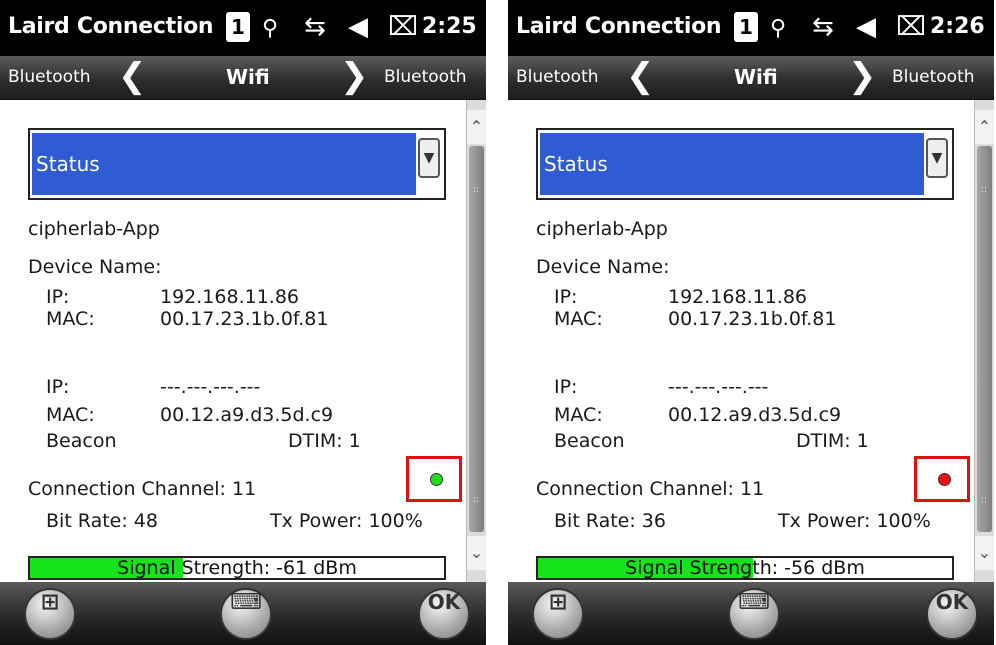 This screenshot has width=996, height=645. I want to click on clock: 2:25, so click(449, 26).